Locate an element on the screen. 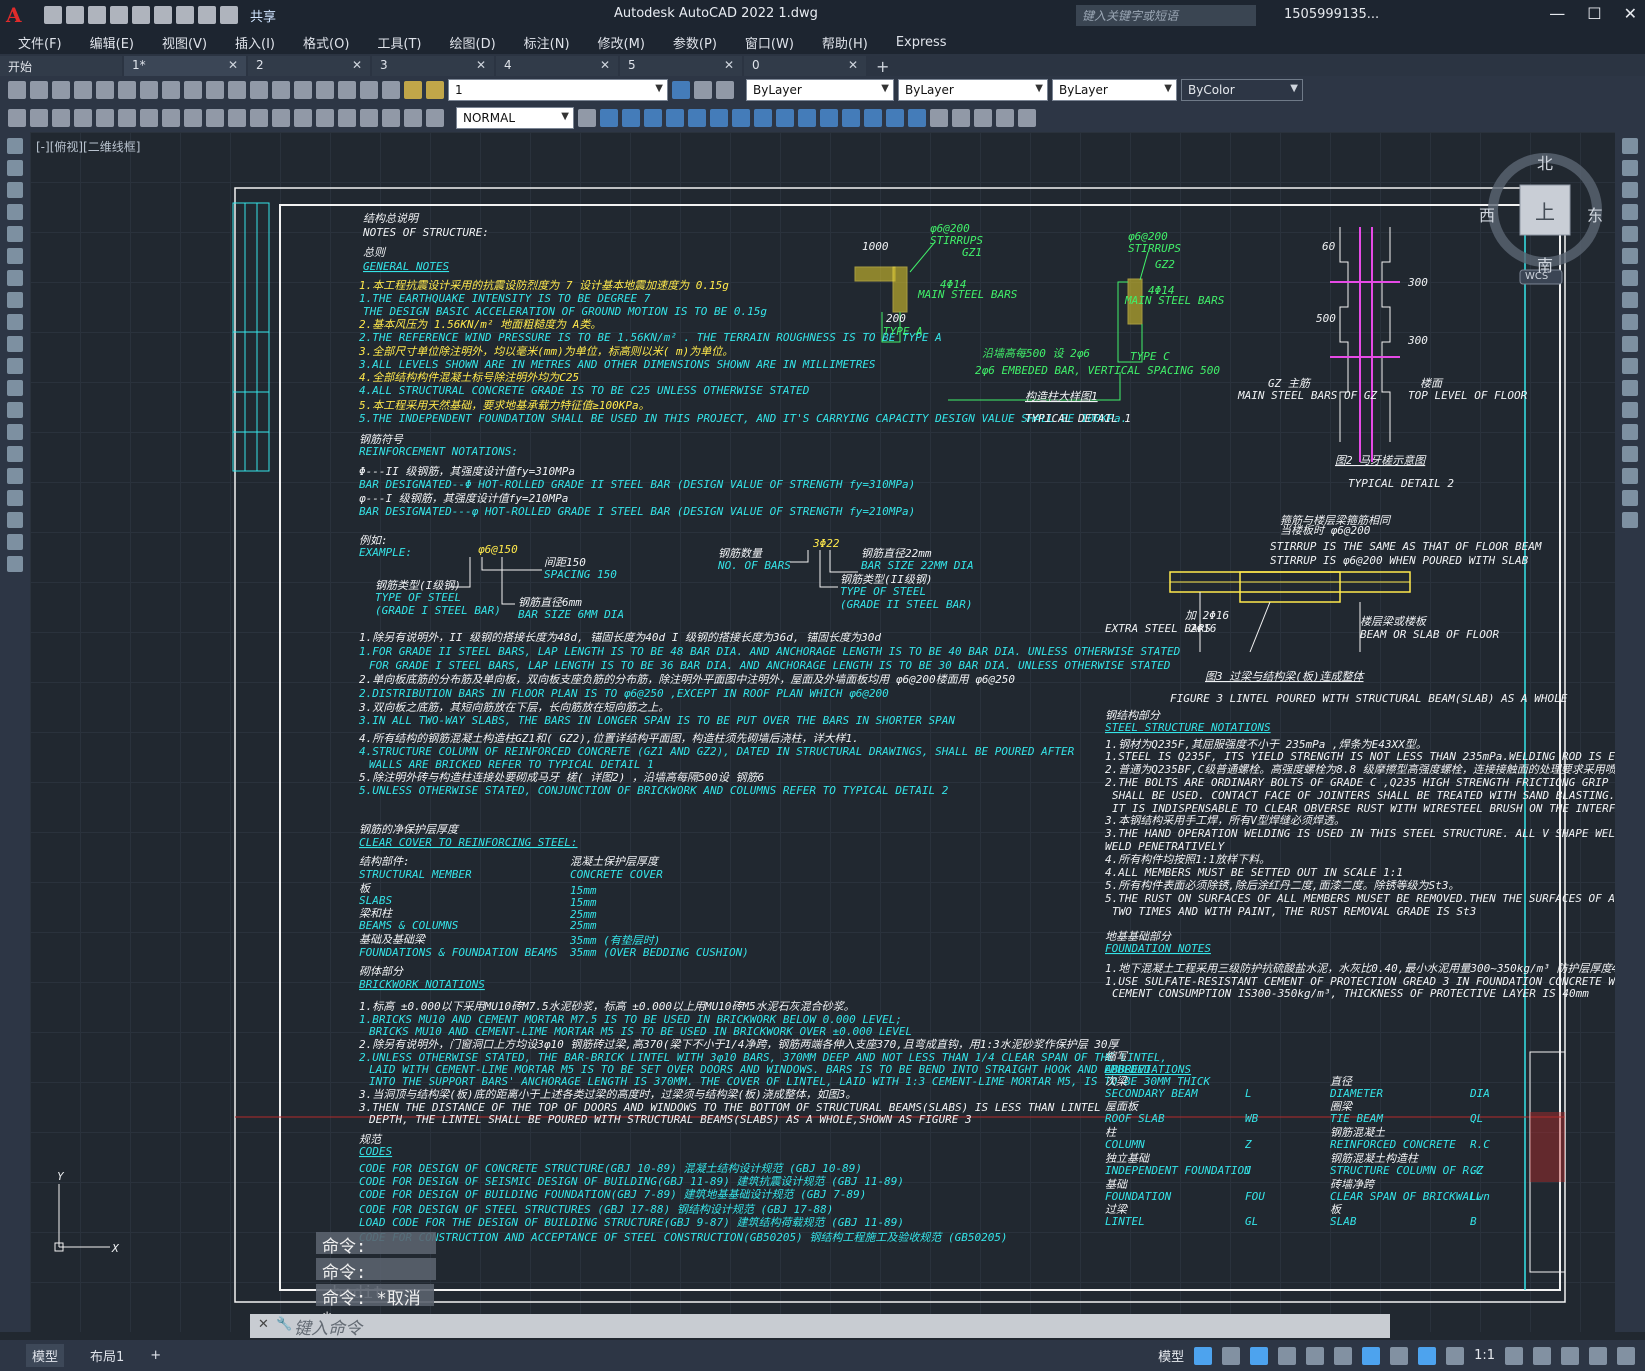 This screenshot has width=1645, height=1371. break-at-point-icon is located at coordinates (1630, 388).